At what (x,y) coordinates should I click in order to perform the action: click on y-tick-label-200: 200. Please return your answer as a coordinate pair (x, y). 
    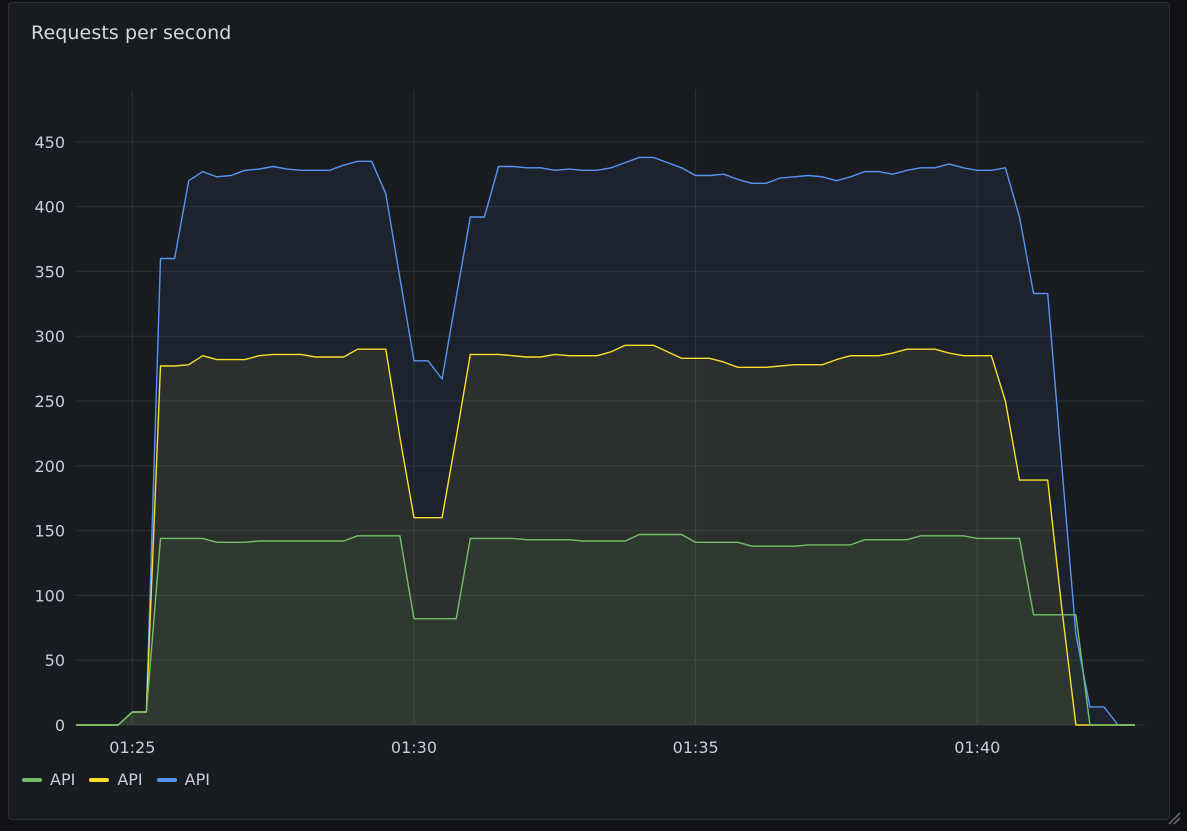
    Looking at the image, I should click on (49, 466).